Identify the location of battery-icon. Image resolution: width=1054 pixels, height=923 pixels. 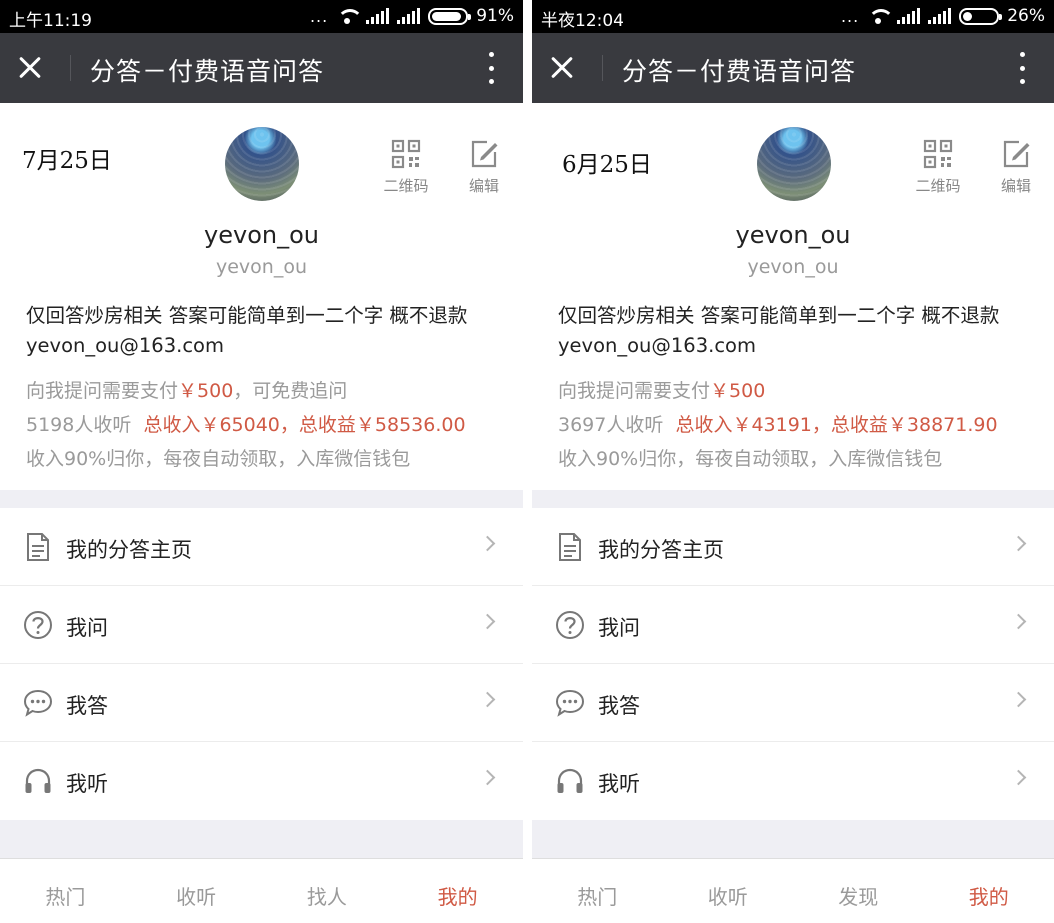
(981, 16).